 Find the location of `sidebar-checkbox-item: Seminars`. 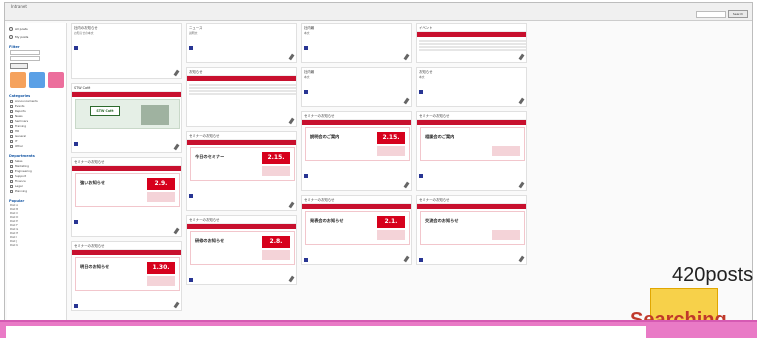

sidebar-checkbox-item: Seminars is located at coordinates (38, 121).